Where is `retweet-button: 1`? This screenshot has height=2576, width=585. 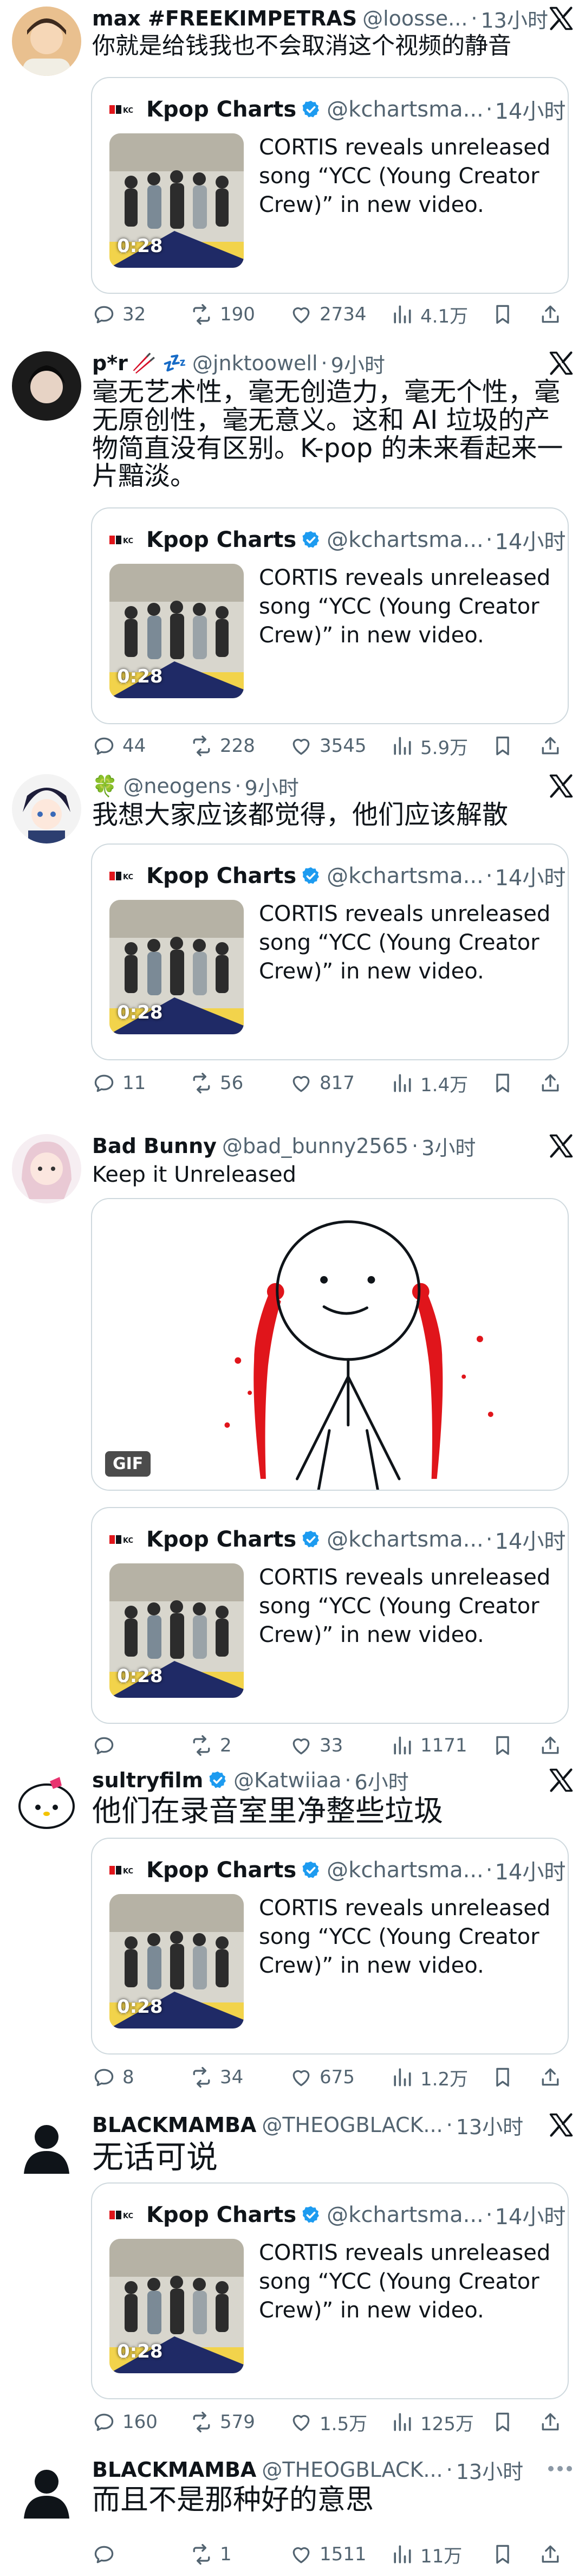 retweet-button: 1 is located at coordinates (211, 2554).